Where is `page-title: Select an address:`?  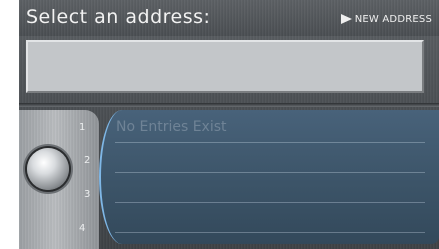 page-title: Select an address: is located at coordinates (118, 17).